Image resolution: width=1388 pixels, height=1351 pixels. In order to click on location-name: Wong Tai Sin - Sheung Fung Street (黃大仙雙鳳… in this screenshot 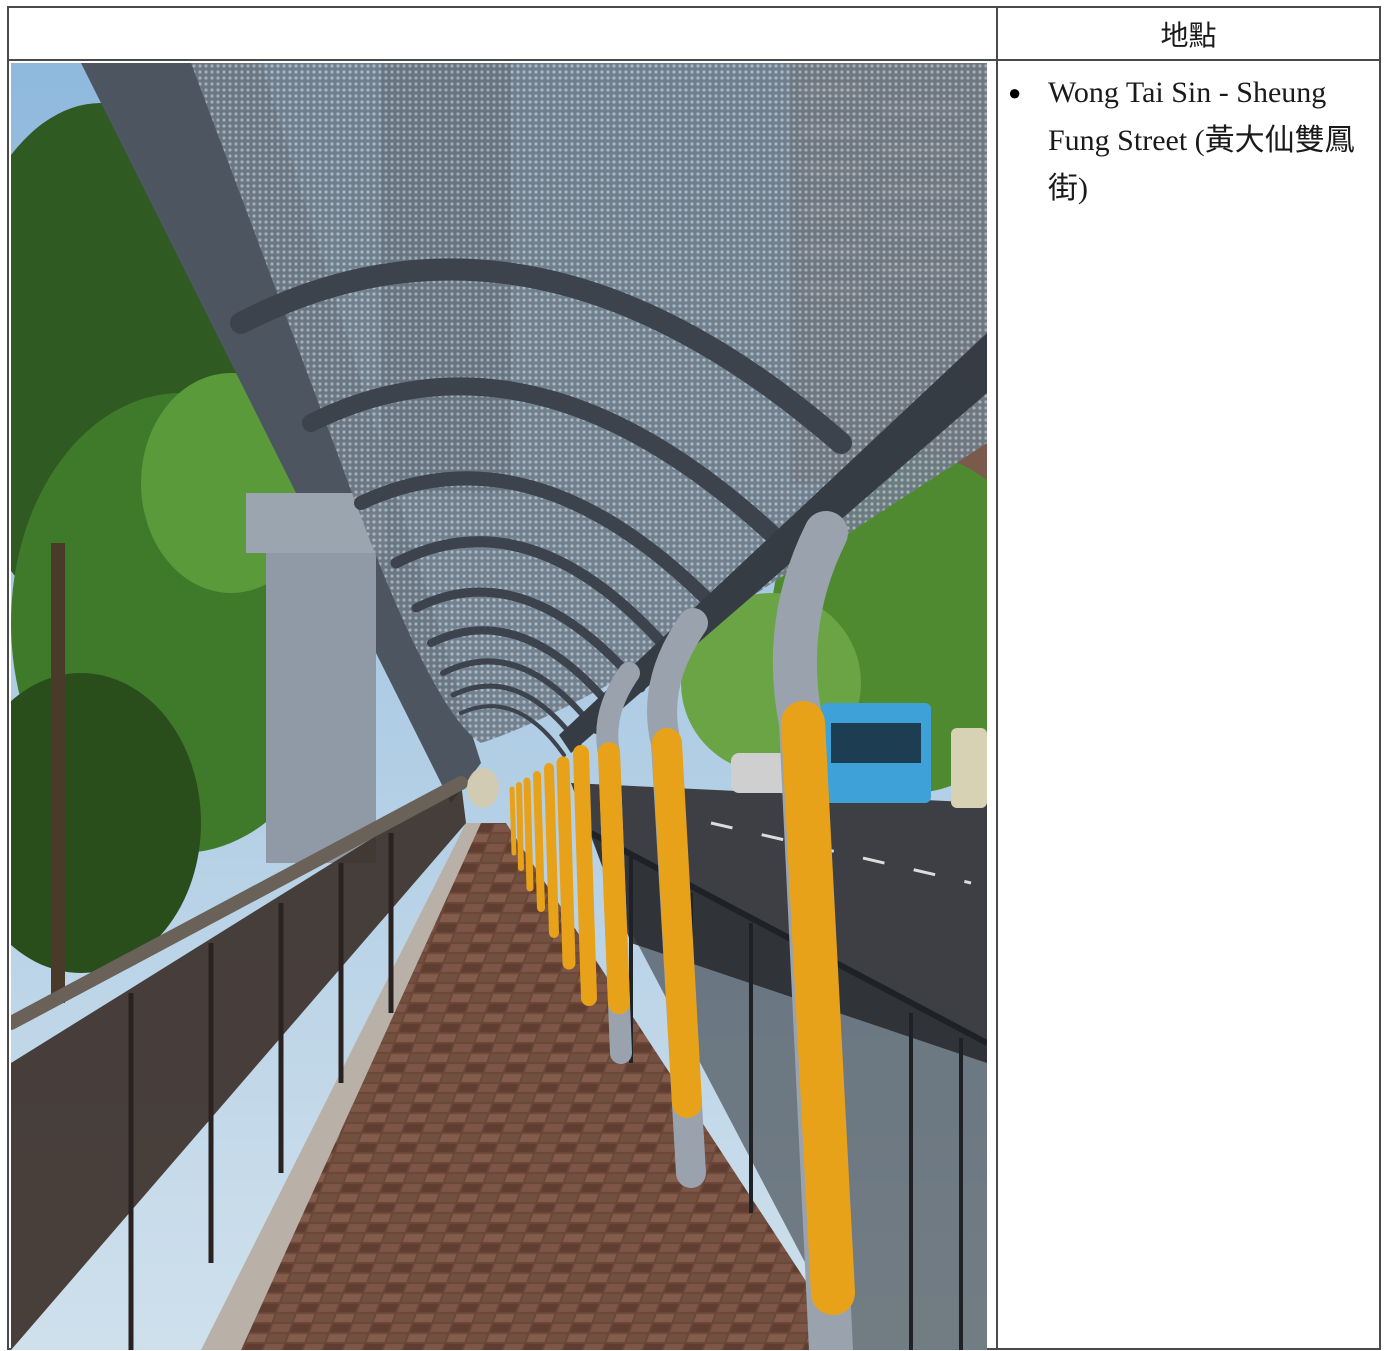, I will do `click(1201, 140)`.